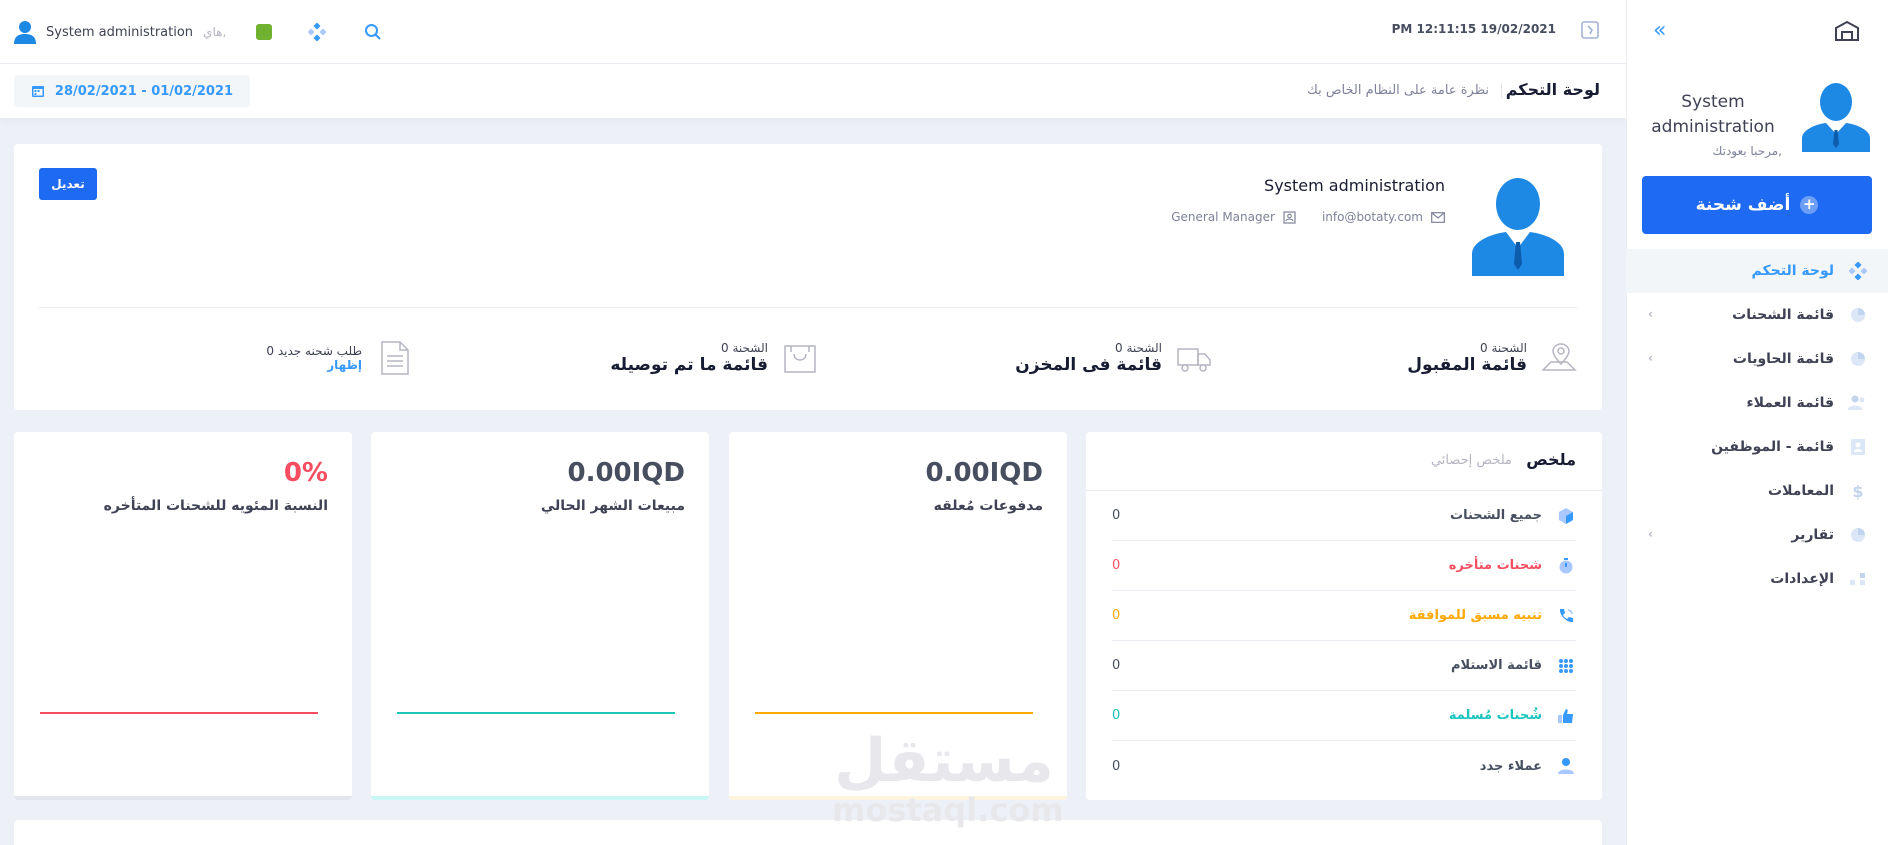 This screenshot has height=845, width=1888. Describe the element at coordinates (1088, 365) in the screenshot. I see `stat-warehouse-label: قائمة فى المخزن` at that location.